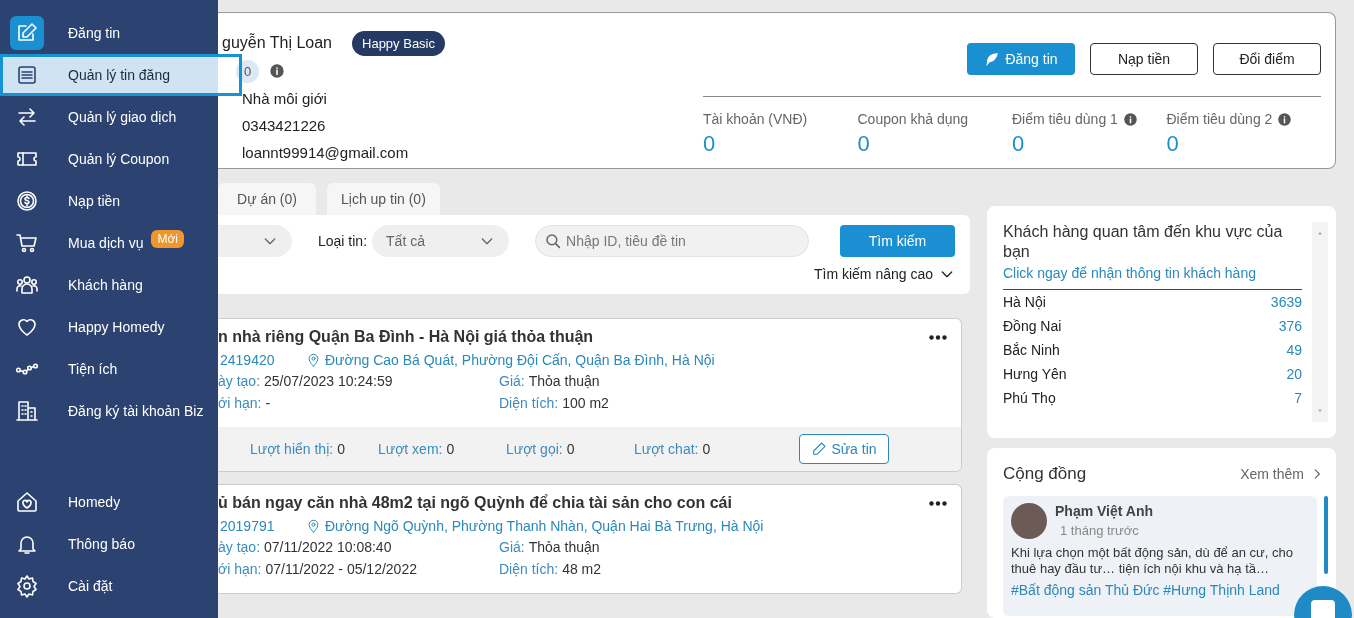  Describe the element at coordinates (582, 569) in the screenshot. I see `field-value: 48 m2` at that location.